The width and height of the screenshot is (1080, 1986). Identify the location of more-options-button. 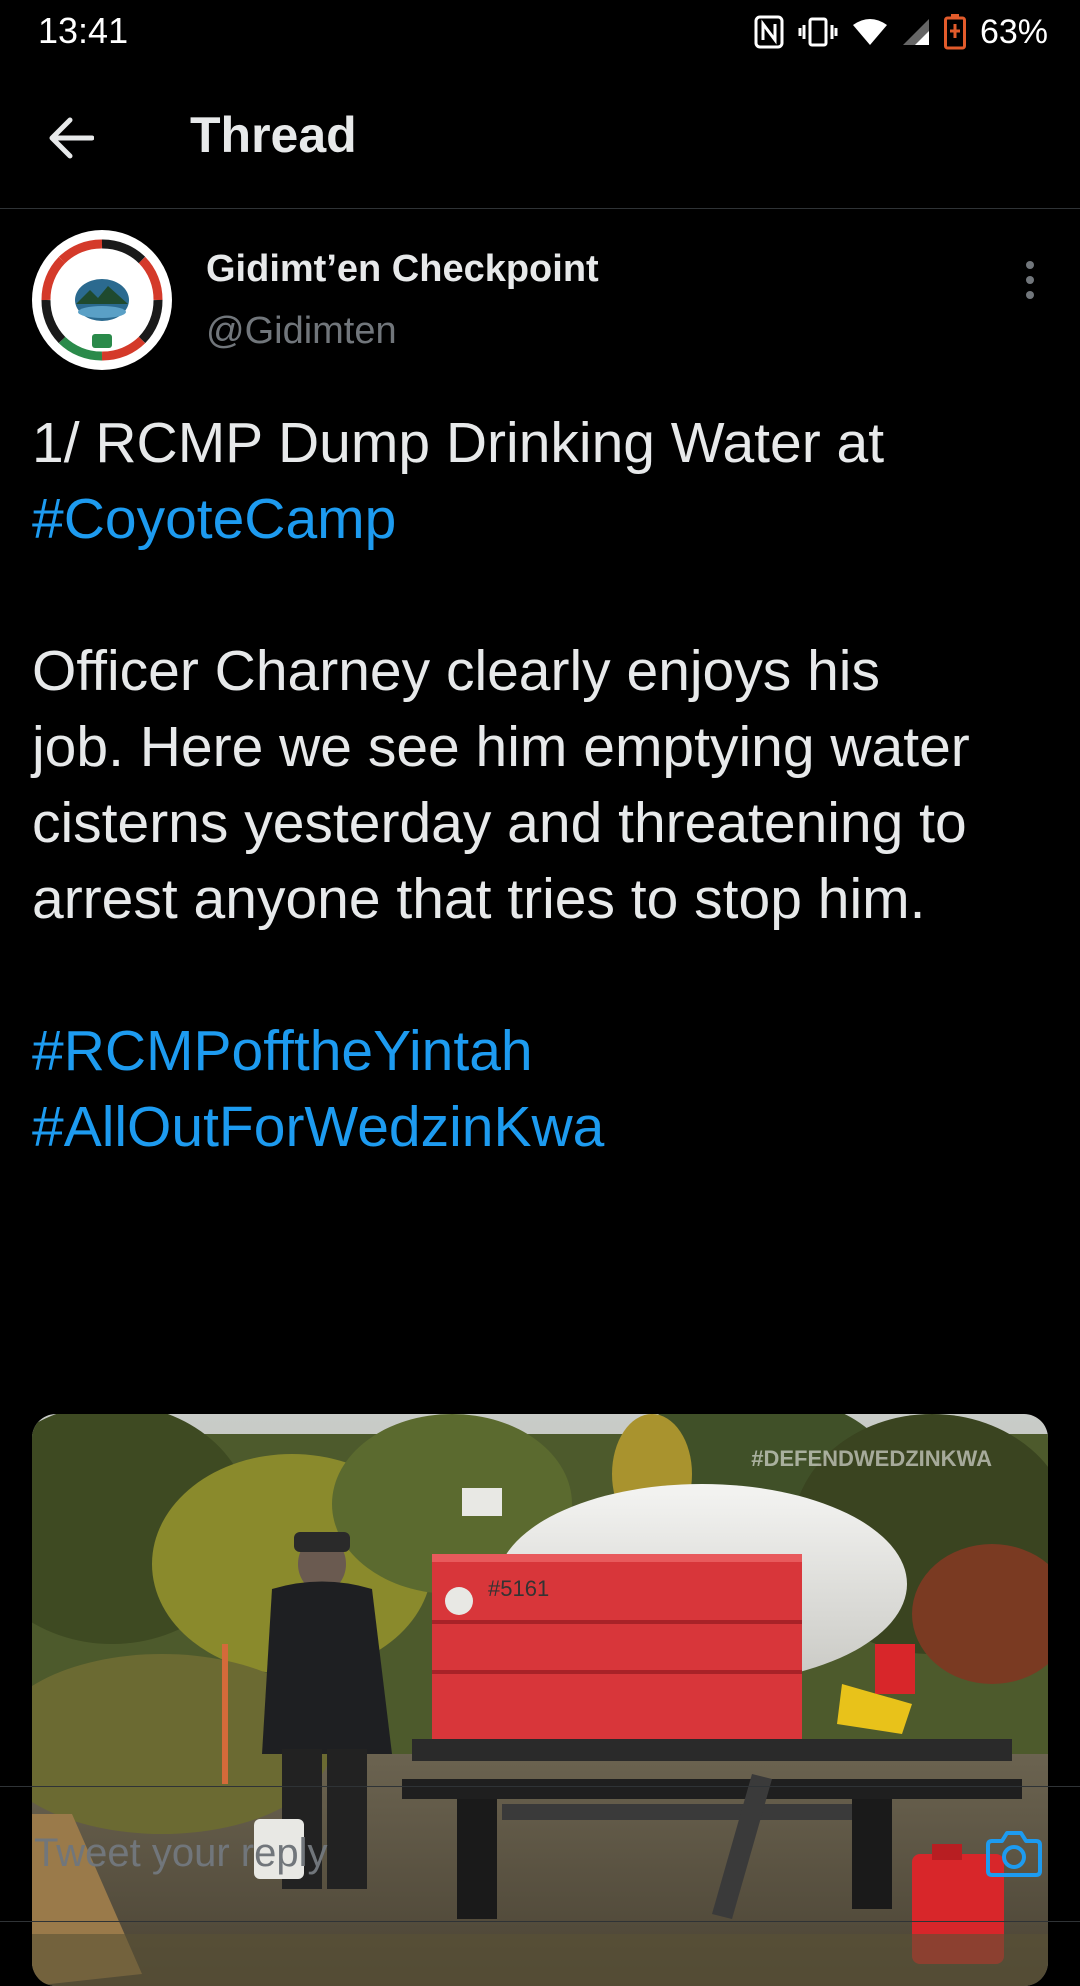
(1030, 280).